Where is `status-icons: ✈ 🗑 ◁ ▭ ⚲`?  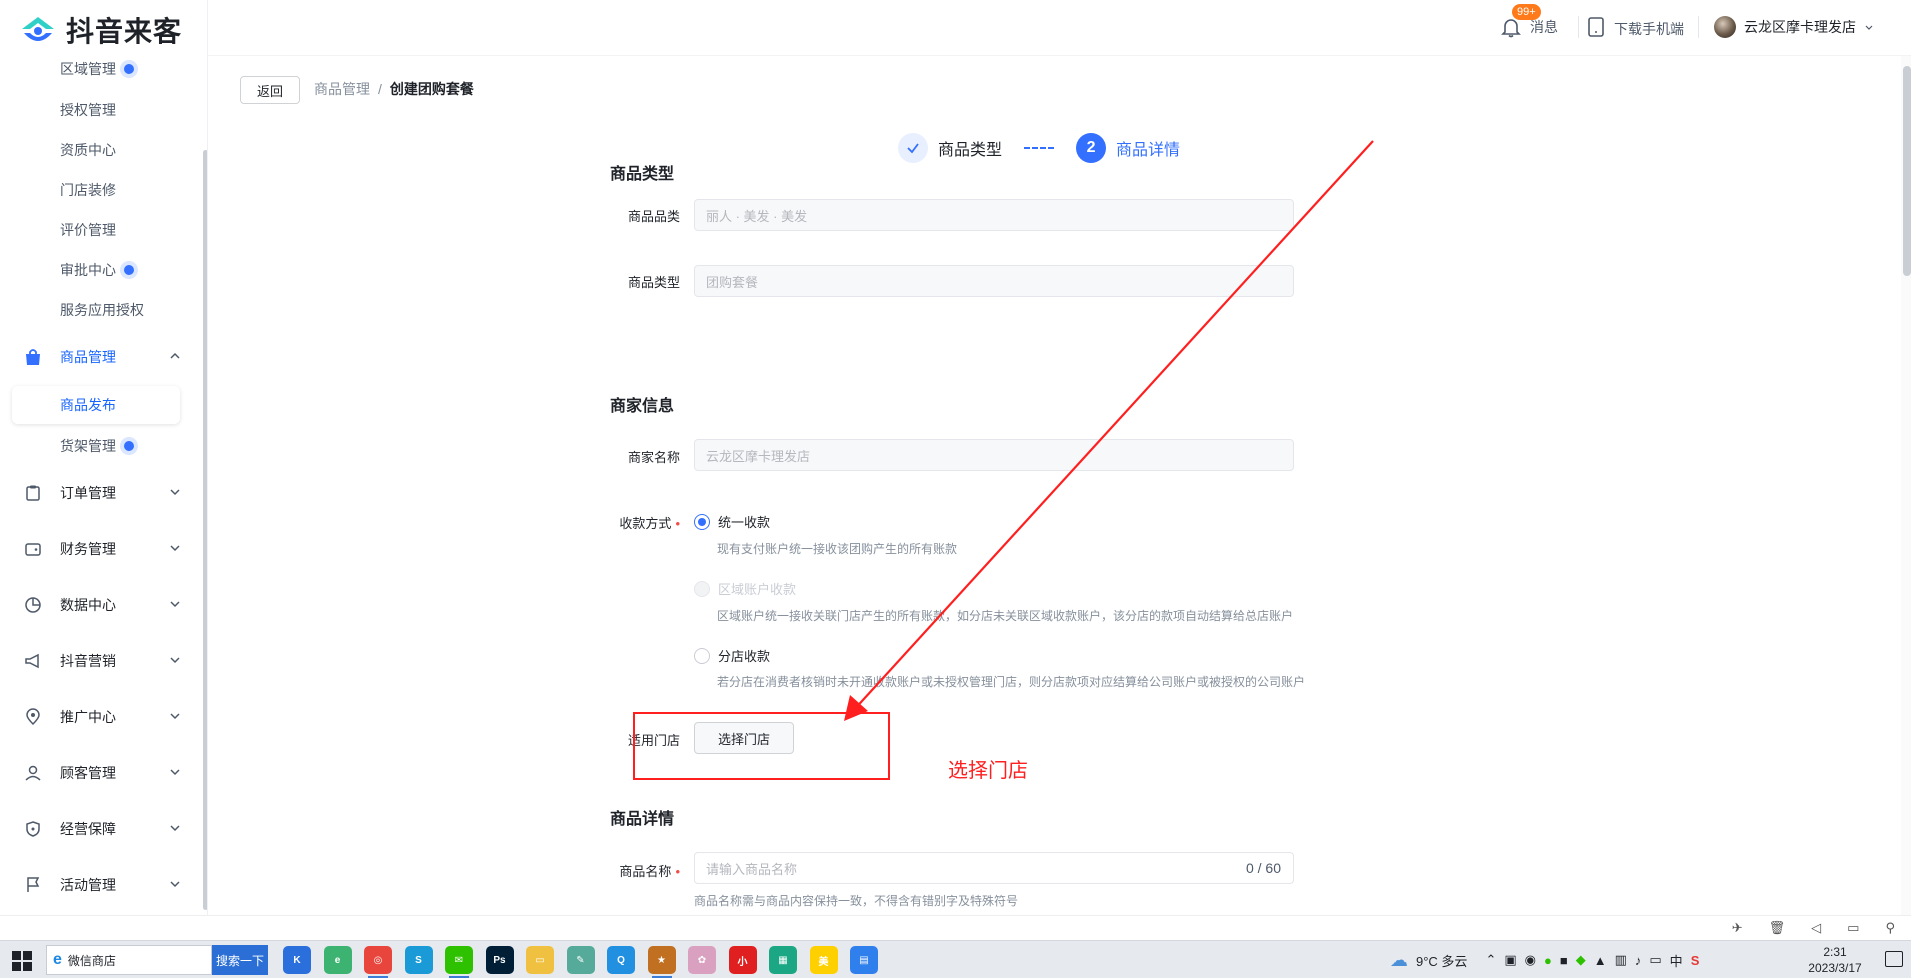 status-icons: ✈ 🗑 ◁ ▭ ⚲ is located at coordinates (1813, 928).